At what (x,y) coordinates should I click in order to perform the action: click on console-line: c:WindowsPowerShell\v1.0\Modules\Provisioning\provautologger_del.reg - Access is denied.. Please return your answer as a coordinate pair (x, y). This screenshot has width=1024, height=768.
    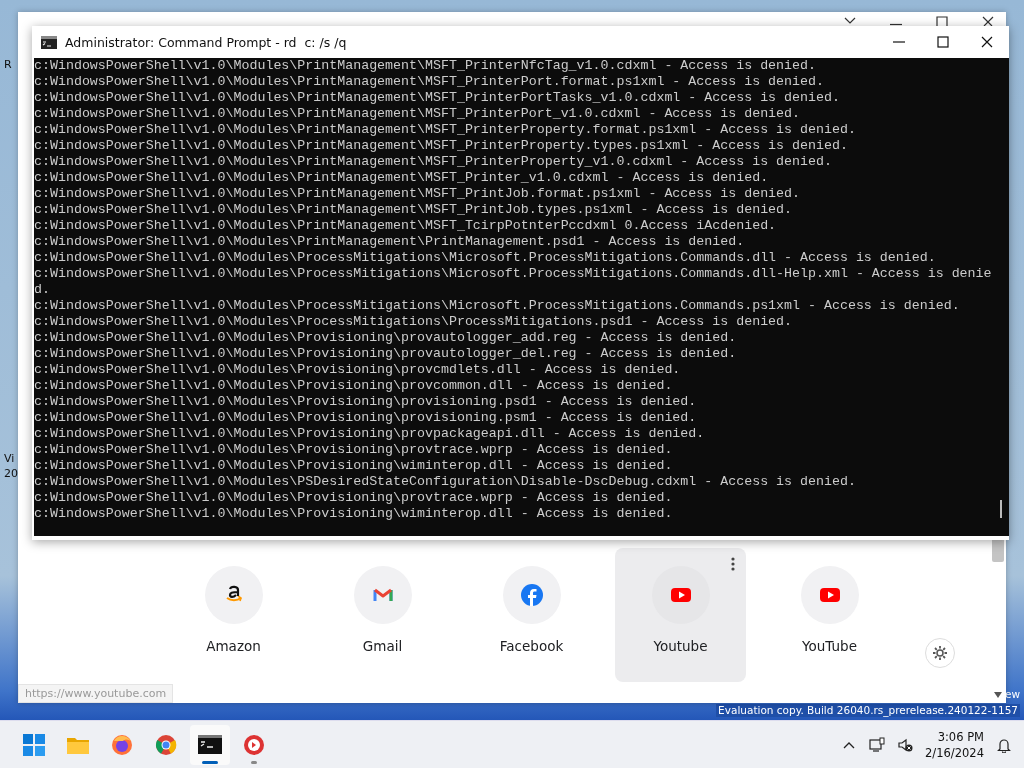
    Looking at the image, I should click on (385, 354).